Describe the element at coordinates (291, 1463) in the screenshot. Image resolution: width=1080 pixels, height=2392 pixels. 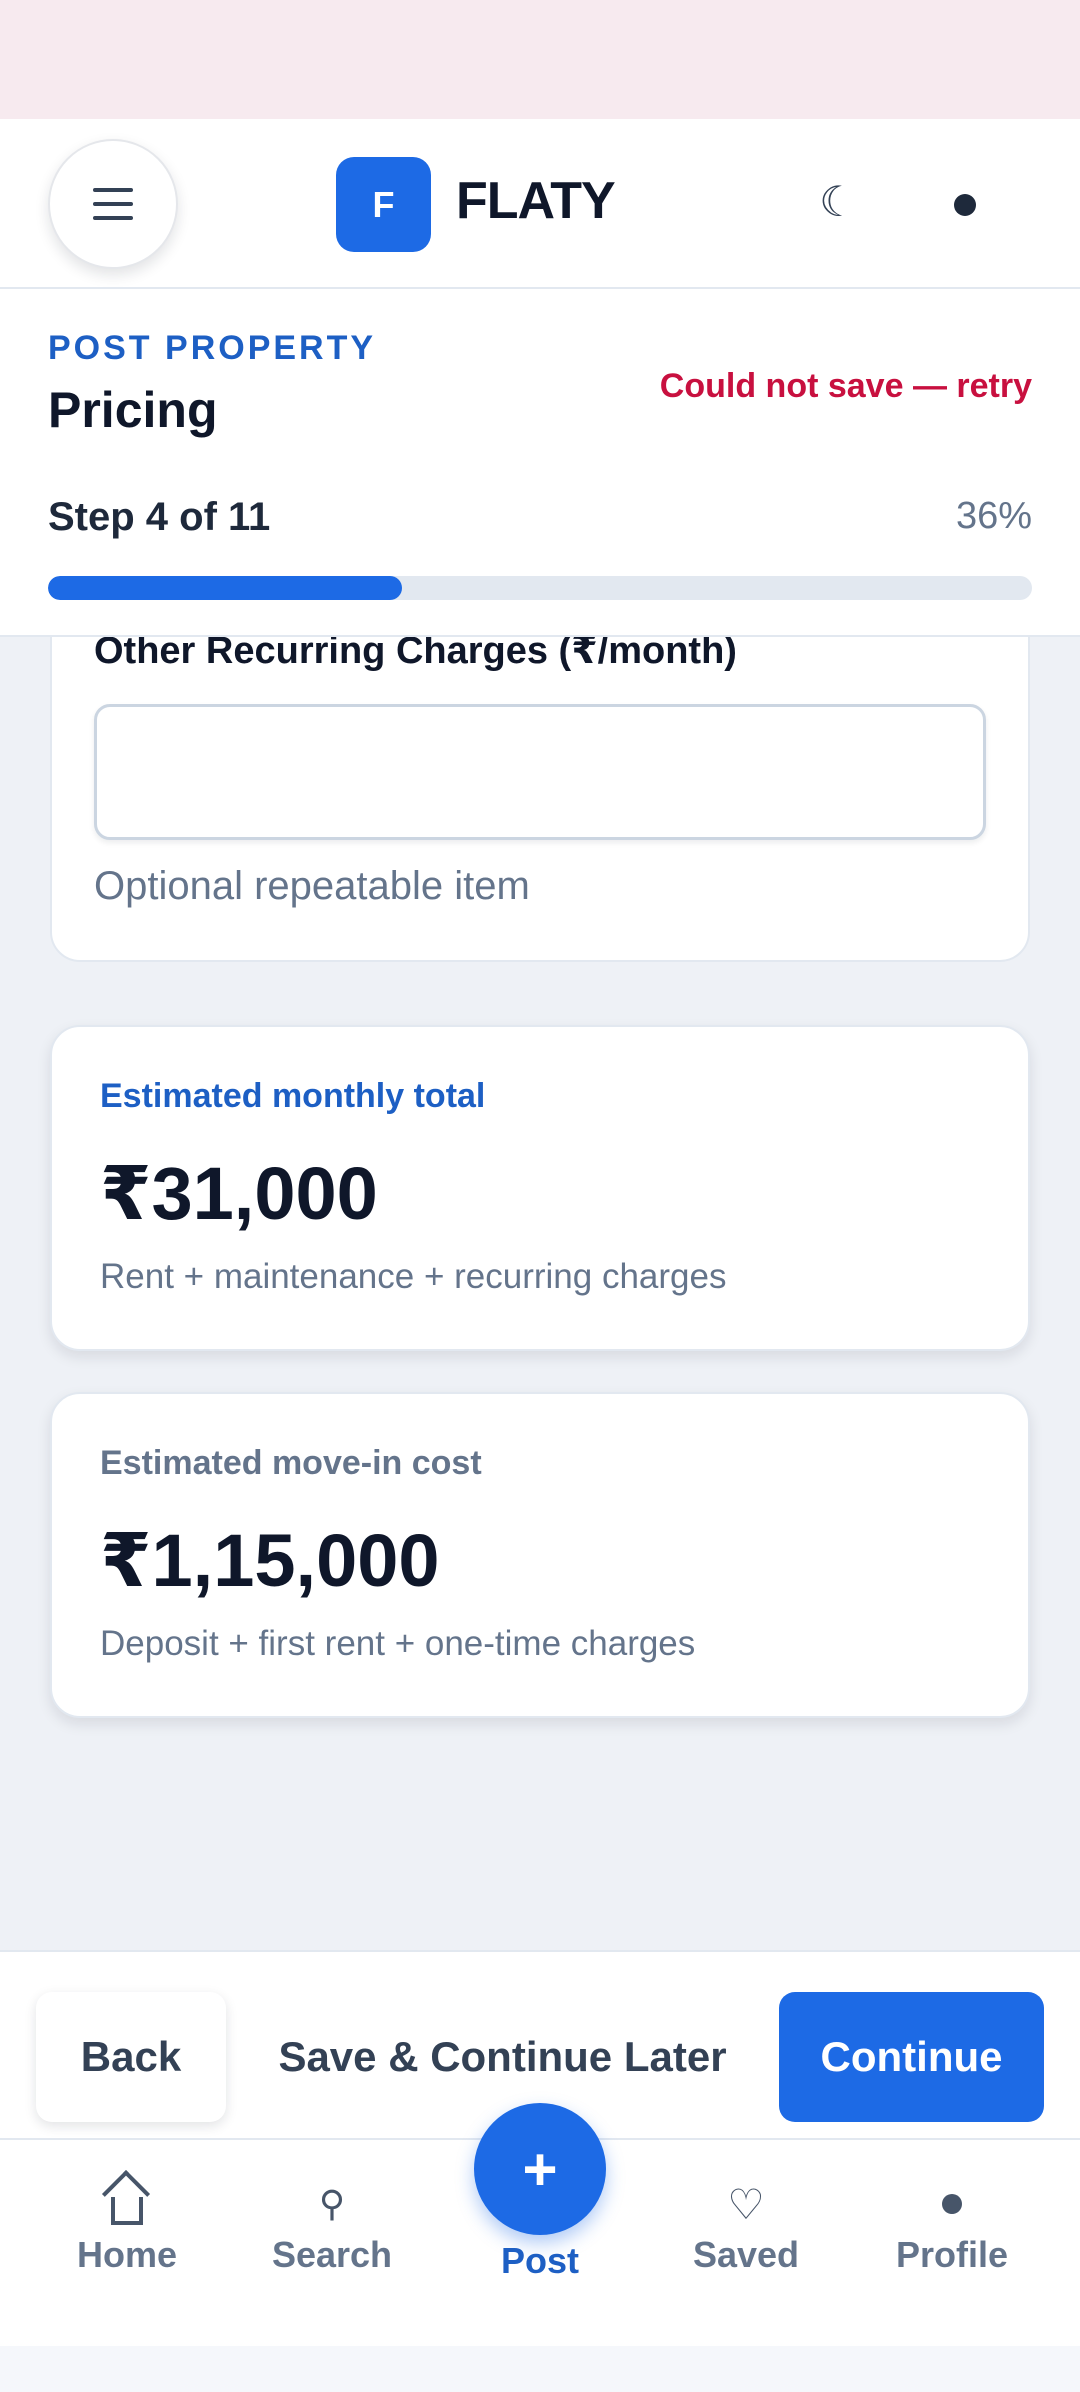
I see `movein-cost-label: Estimated move-in cost` at that location.